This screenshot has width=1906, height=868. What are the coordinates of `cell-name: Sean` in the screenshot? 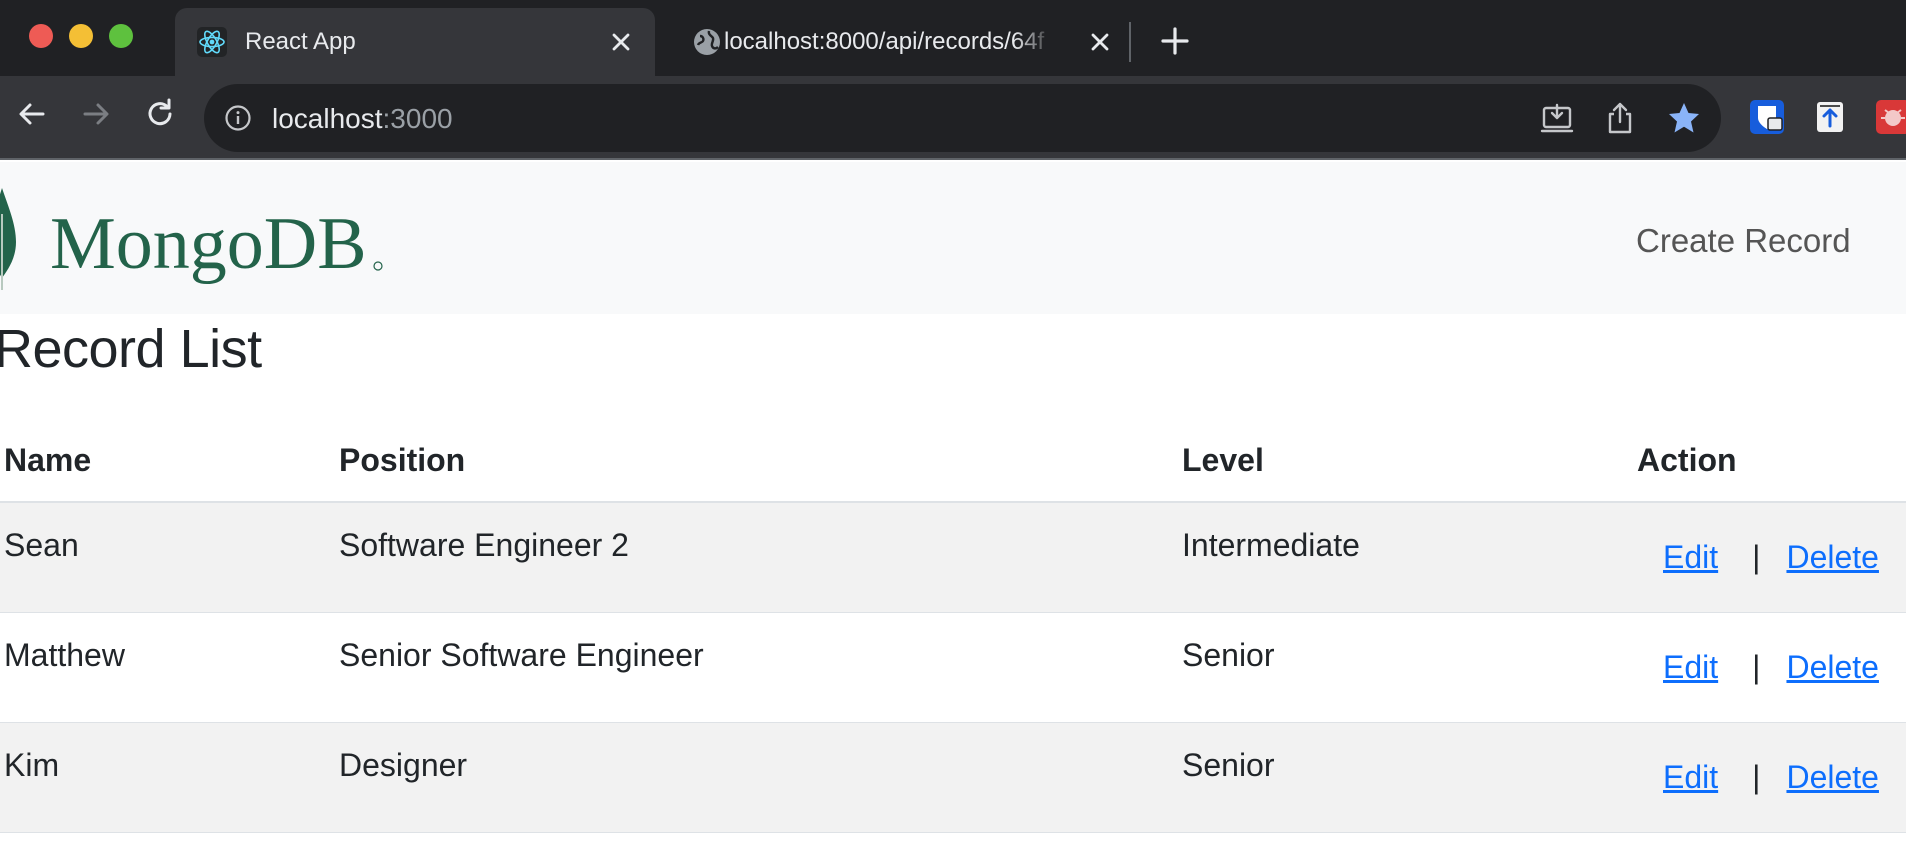 It's located at (169, 557).